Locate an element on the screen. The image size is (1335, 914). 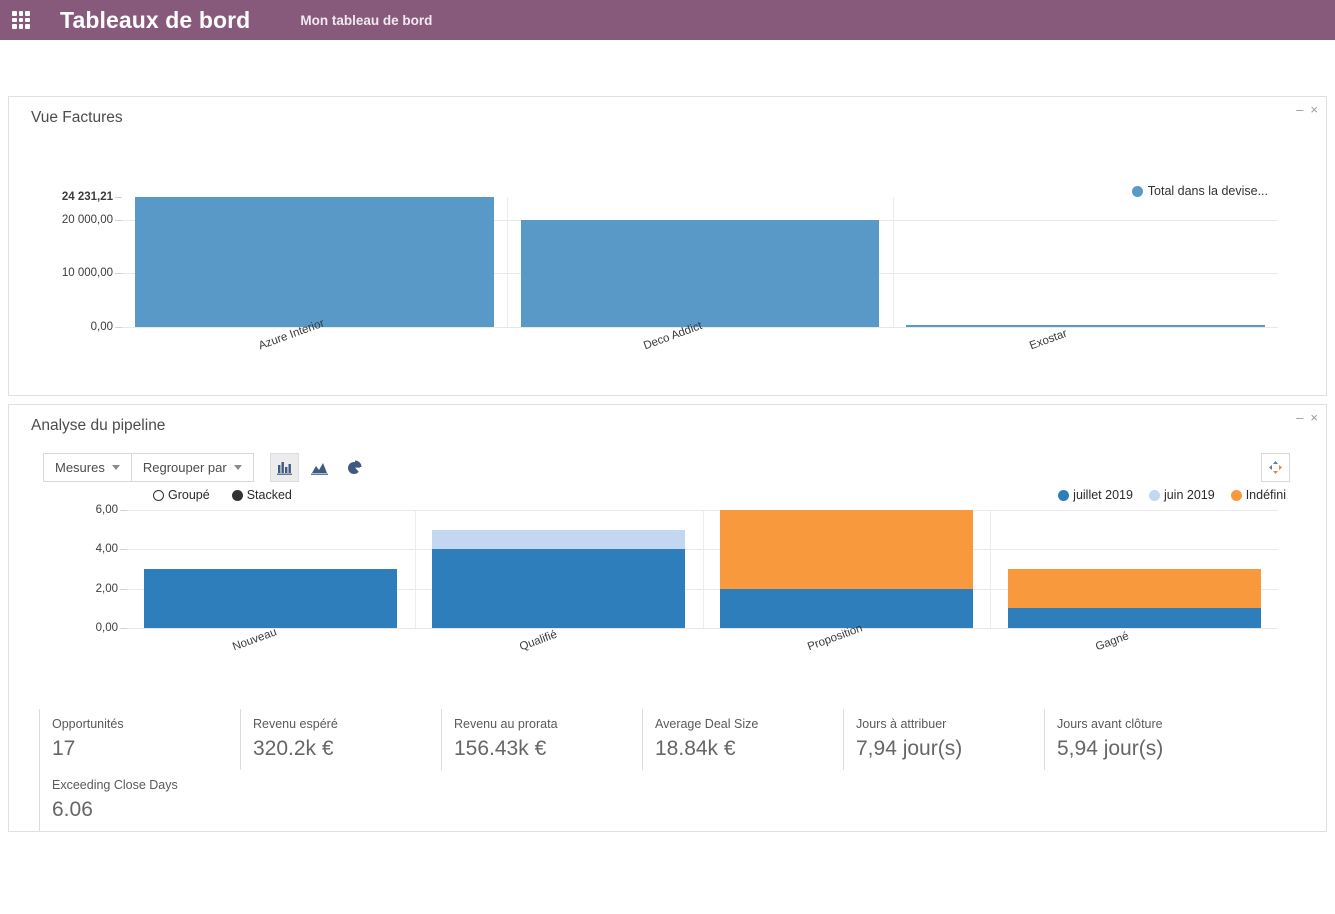
kpi-label: Opportunités is located at coordinates (88, 724).